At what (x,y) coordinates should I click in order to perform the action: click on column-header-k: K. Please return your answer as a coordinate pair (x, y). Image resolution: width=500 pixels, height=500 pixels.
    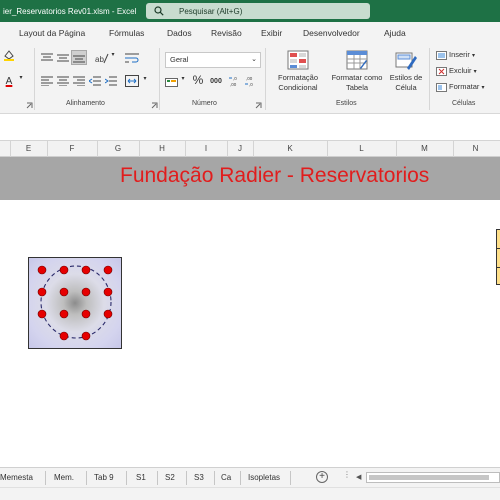
    Looking at the image, I should click on (290, 148).